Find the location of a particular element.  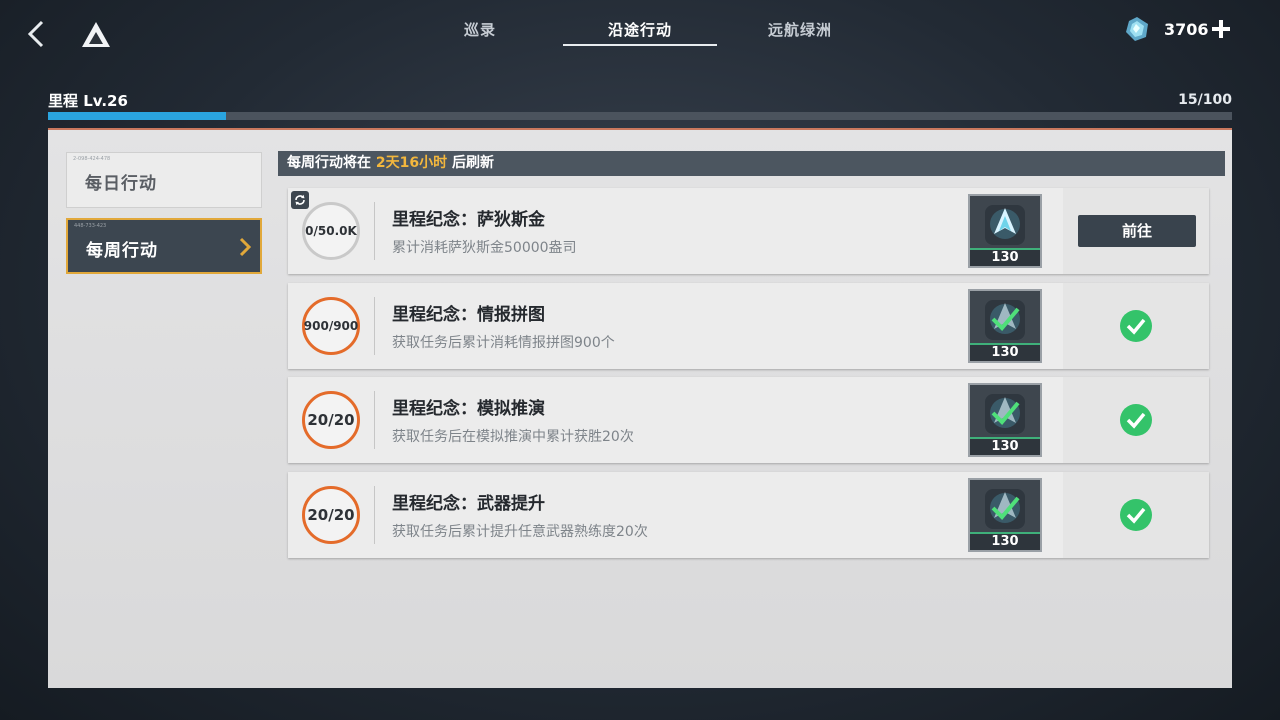

sidebar-item-code: 448-733-423 is located at coordinates (90, 226).